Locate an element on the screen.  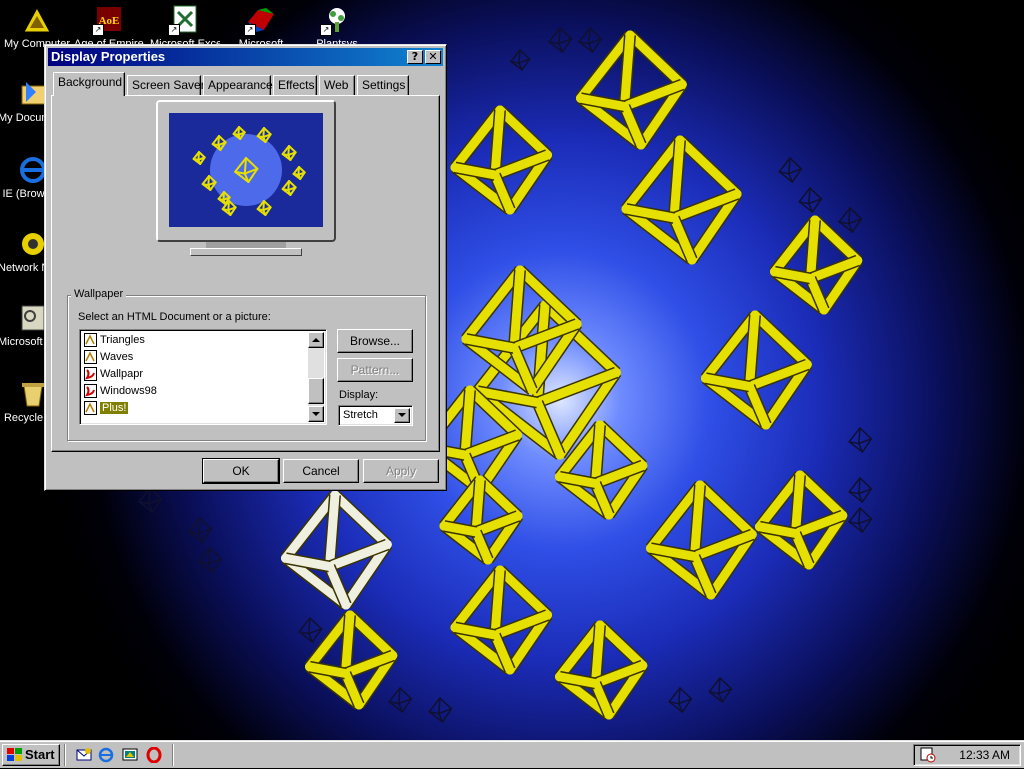
tab-web: Web is located at coordinates (337, 85).